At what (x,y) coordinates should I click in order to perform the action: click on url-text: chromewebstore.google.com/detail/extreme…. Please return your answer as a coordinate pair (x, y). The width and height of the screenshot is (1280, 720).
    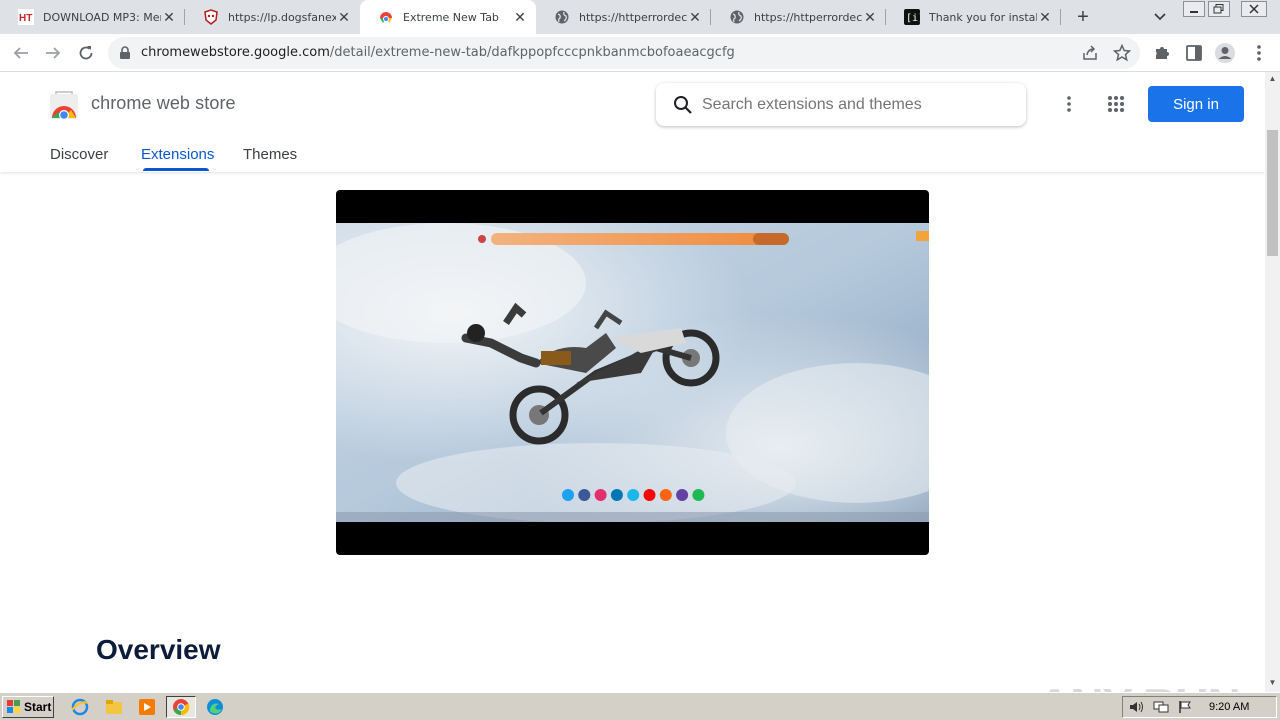
    Looking at the image, I should click on (438, 52).